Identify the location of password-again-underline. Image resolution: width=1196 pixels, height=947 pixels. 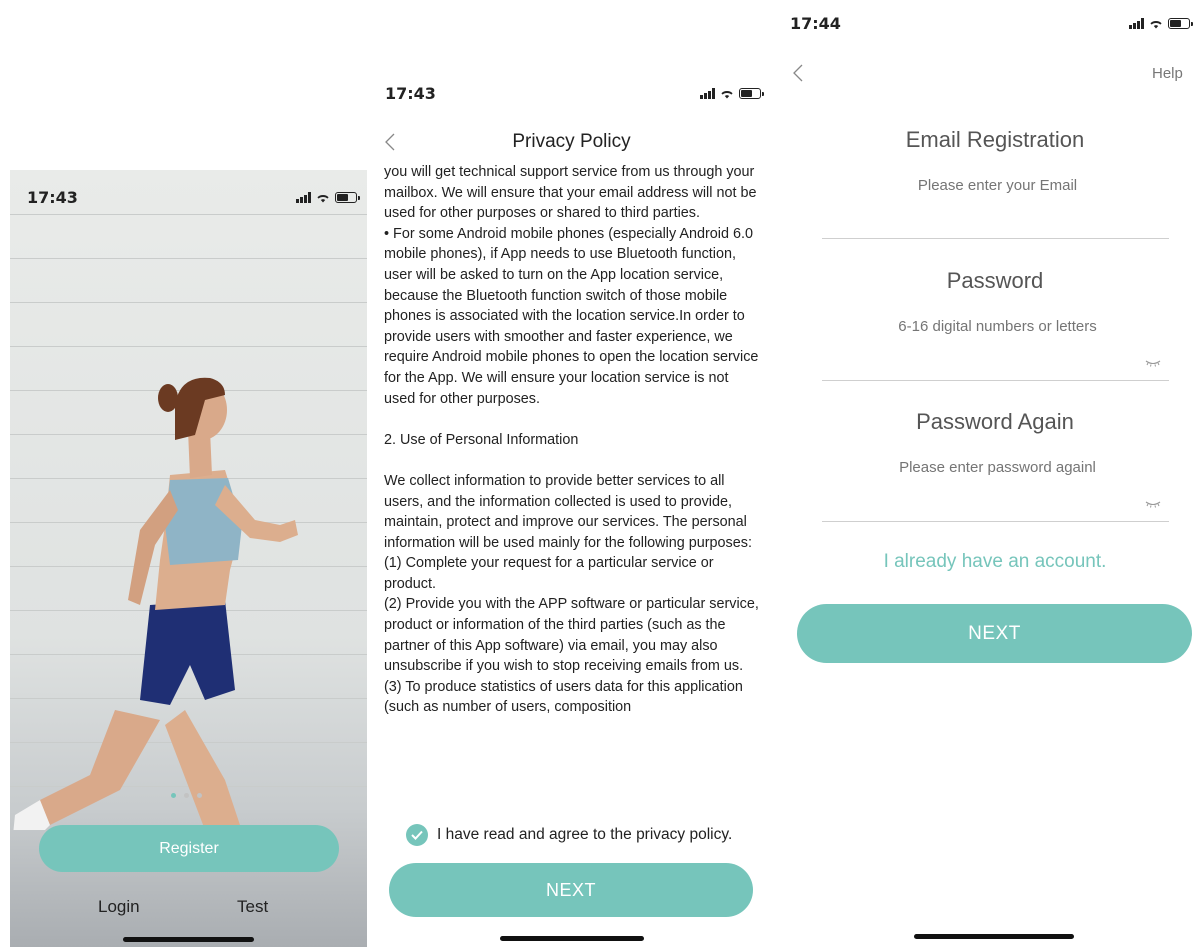
(995, 521).